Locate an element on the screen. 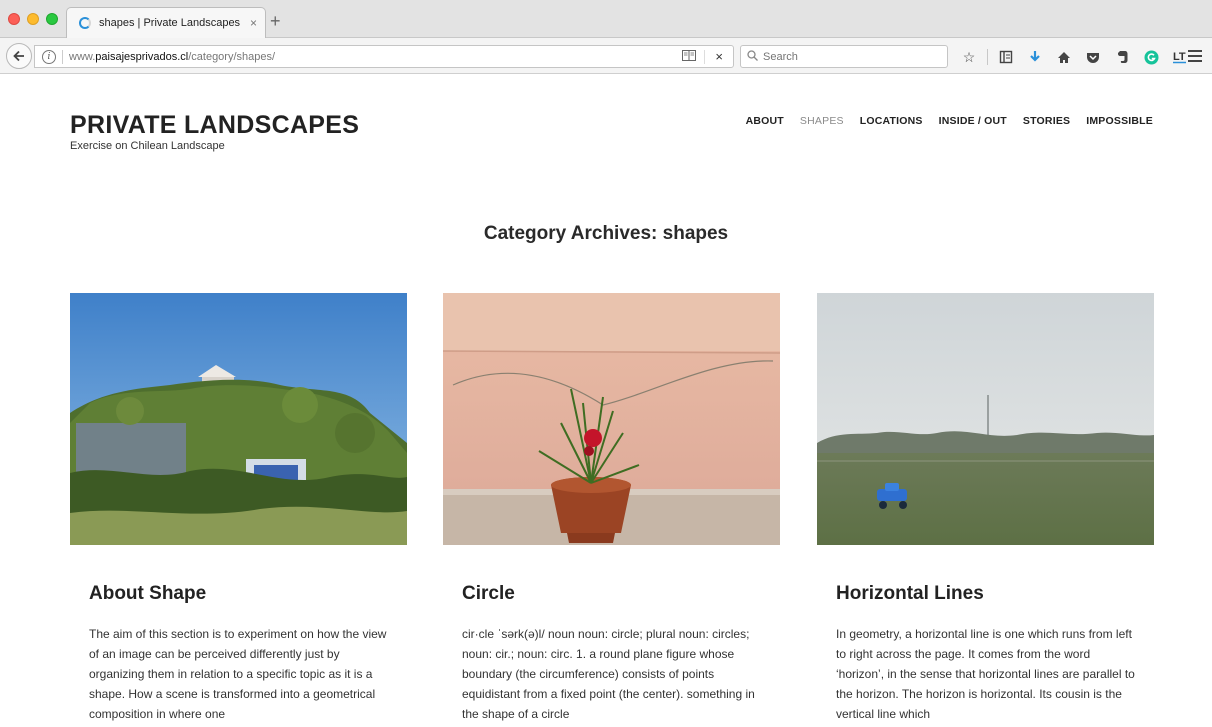 The width and height of the screenshot is (1212, 727). evernote-icon is located at coordinates (1122, 57).